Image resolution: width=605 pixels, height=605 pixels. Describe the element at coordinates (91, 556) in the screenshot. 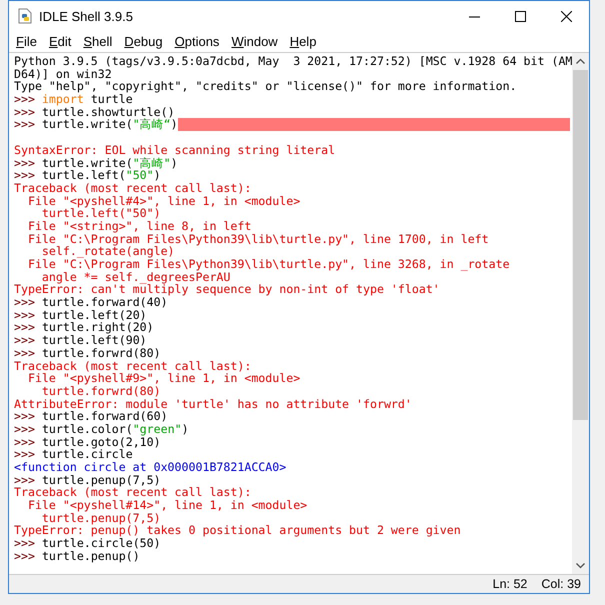

I see `code-text: turtle.penup()` at that location.